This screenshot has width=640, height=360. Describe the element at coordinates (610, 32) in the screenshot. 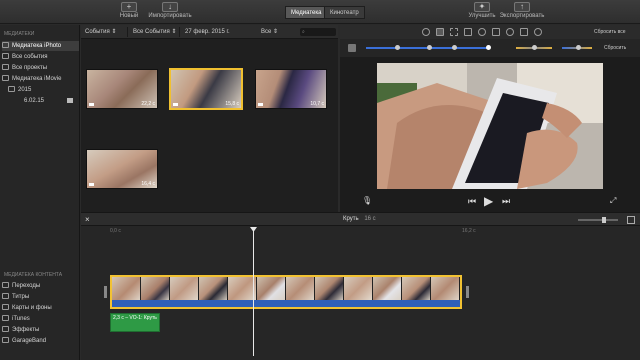

I see `reset-all-button: Сбросить все` at that location.